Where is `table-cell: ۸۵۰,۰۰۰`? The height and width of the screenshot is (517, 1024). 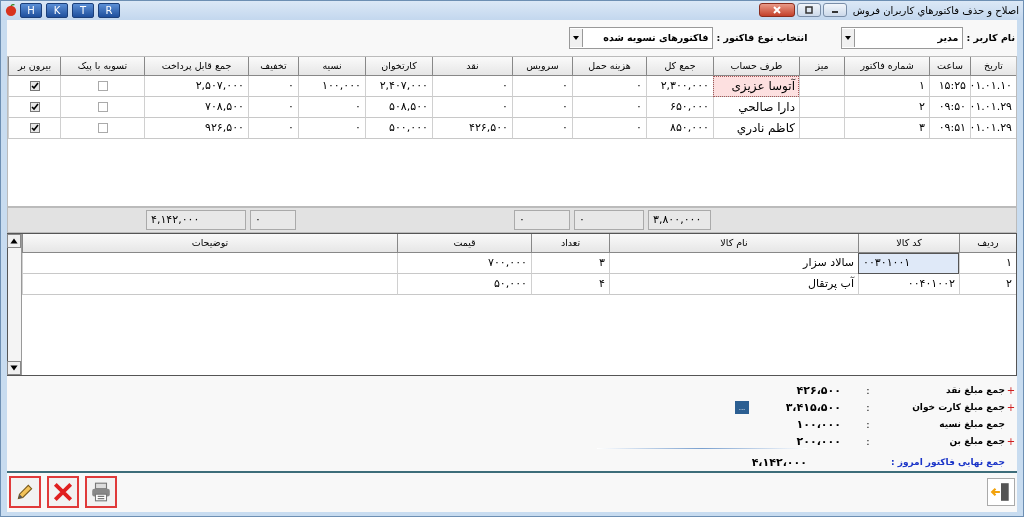 table-cell: ۸۵۰,۰۰۰ is located at coordinates (679, 128).